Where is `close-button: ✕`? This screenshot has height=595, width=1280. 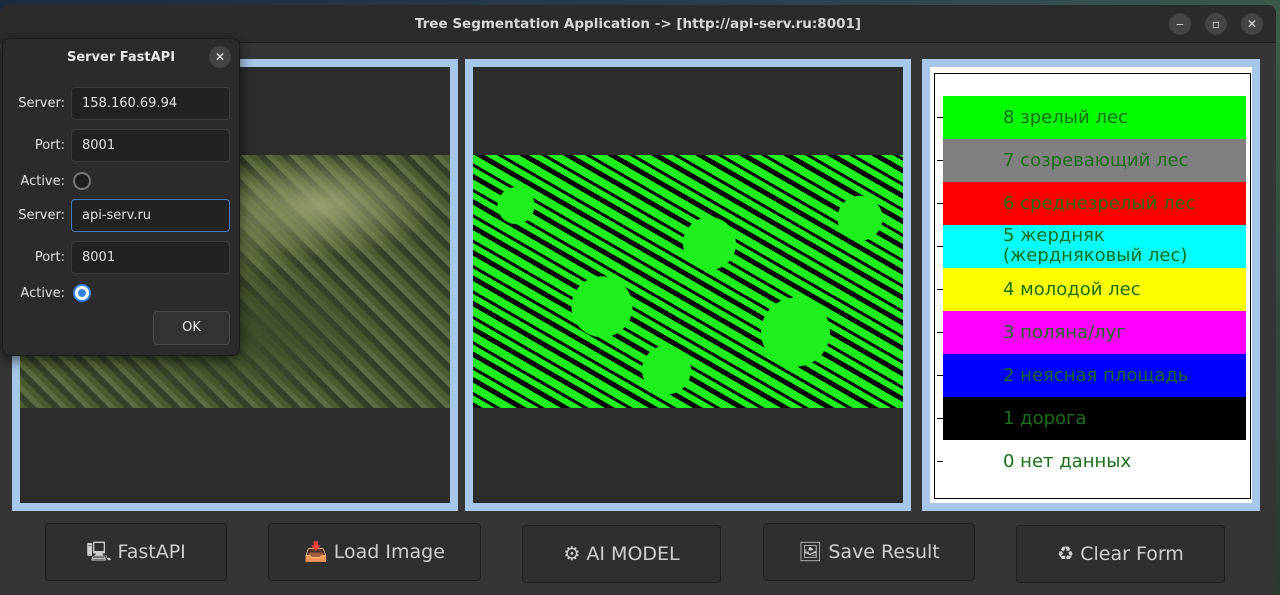
close-button: ✕ is located at coordinates (1252, 24).